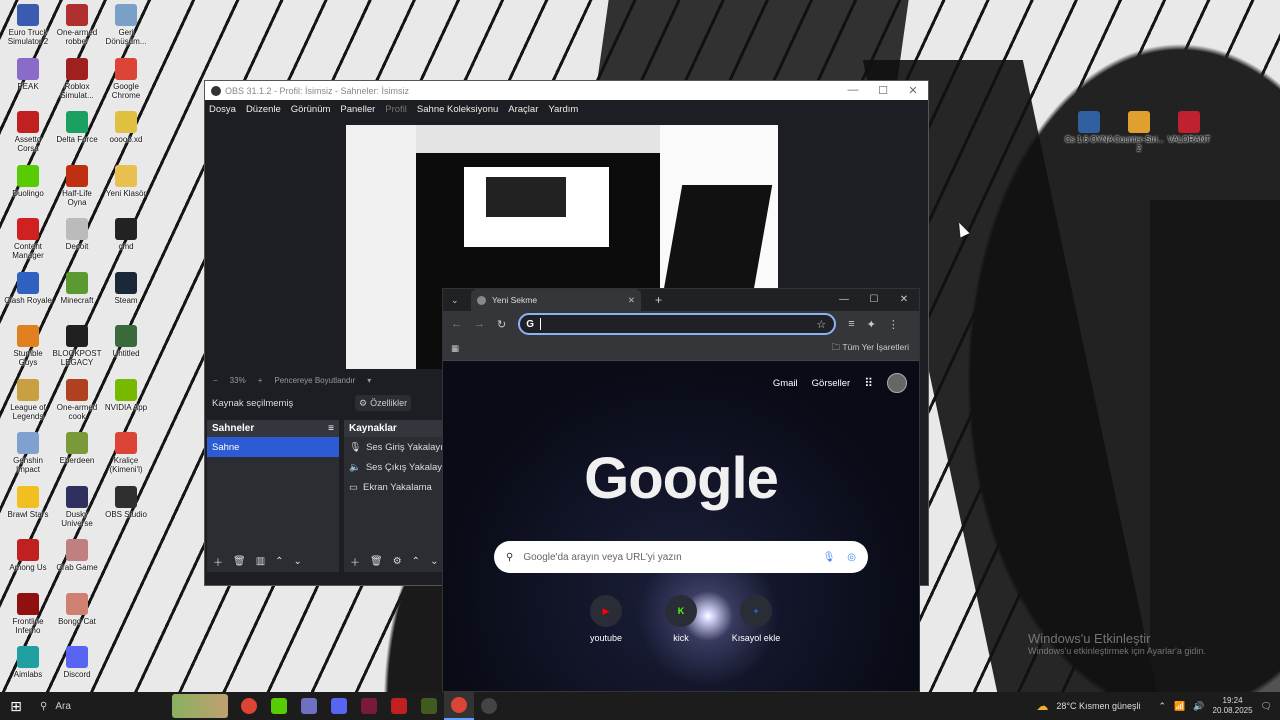 The image size is (1280, 720). I want to click on volume-icon: 🔊, so click(1198, 706).